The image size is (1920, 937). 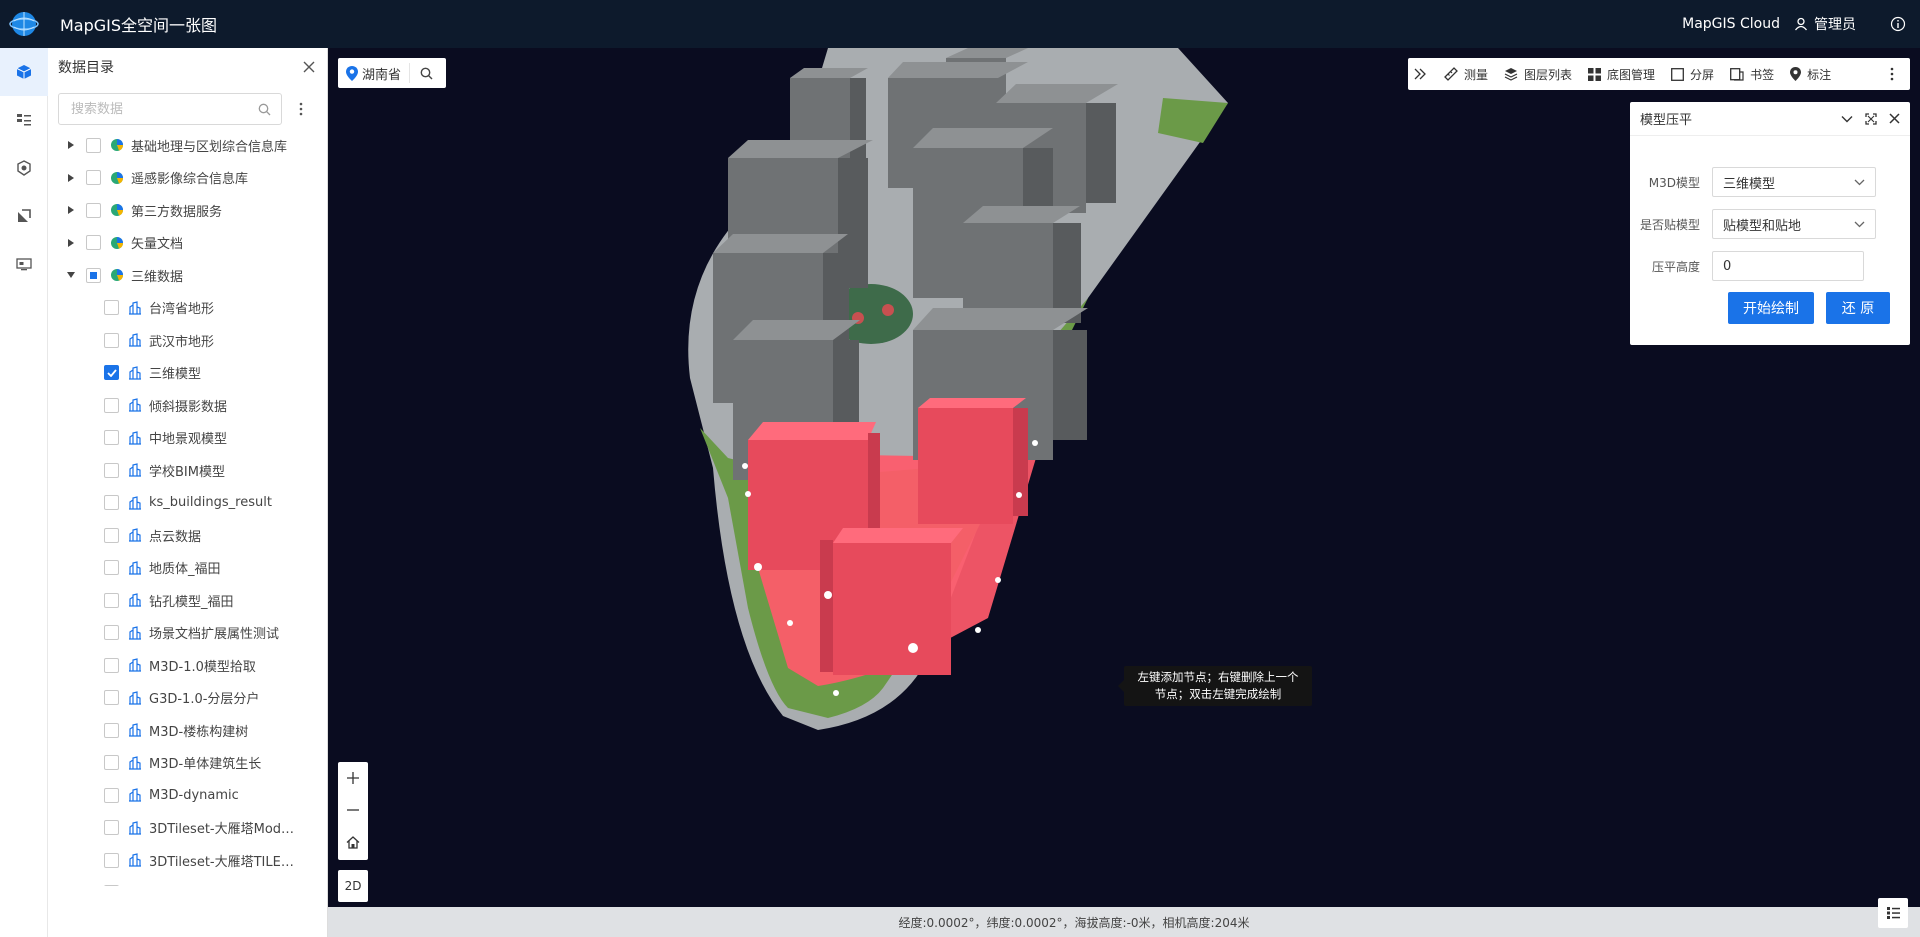 I want to click on mark-button: 标注, so click(x=1810, y=74).